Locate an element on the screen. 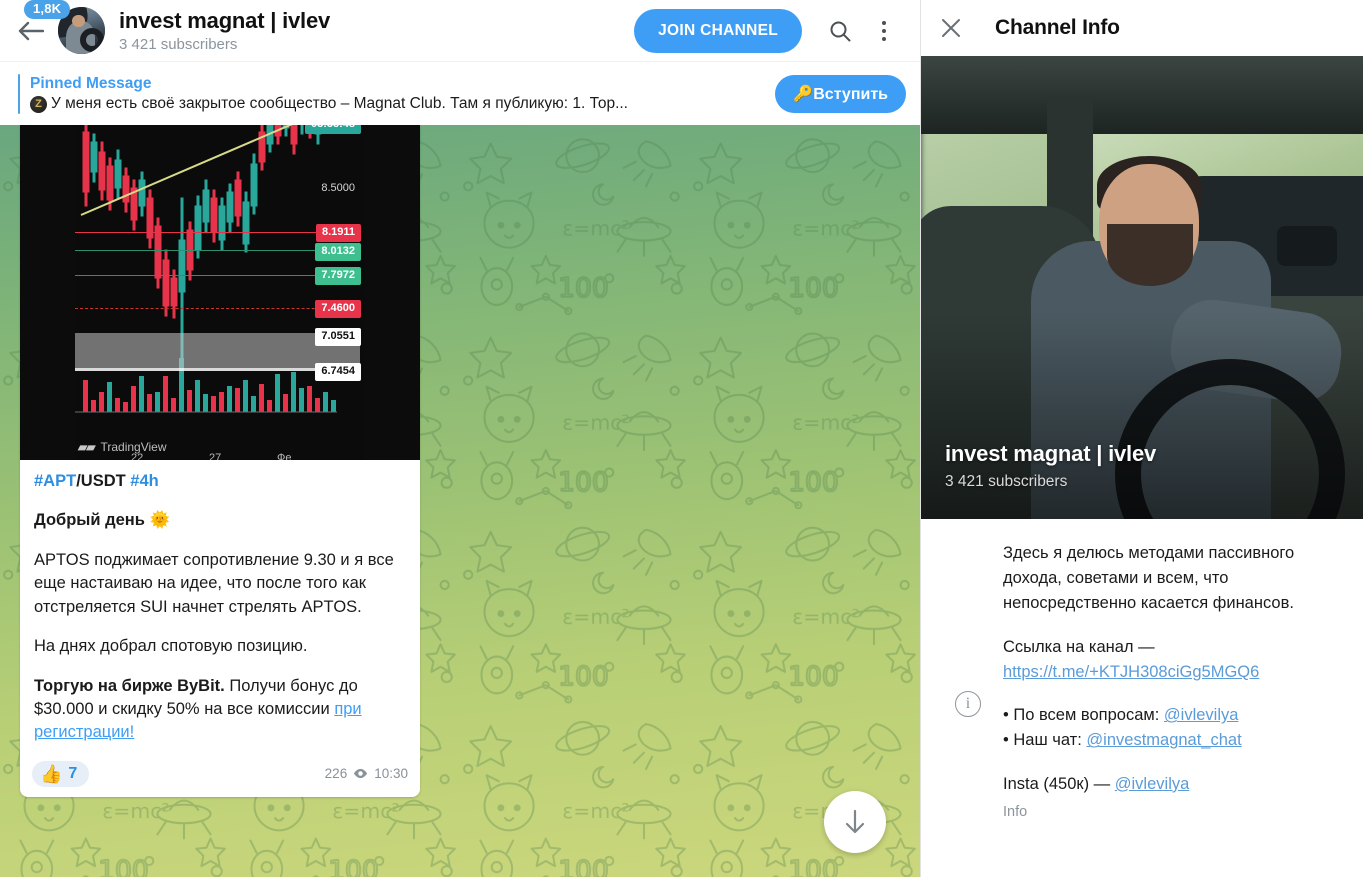 Image resolution: width=1363 pixels, height=877 pixels. pinned-label: Pinned Message is located at coordinates (91, 83).